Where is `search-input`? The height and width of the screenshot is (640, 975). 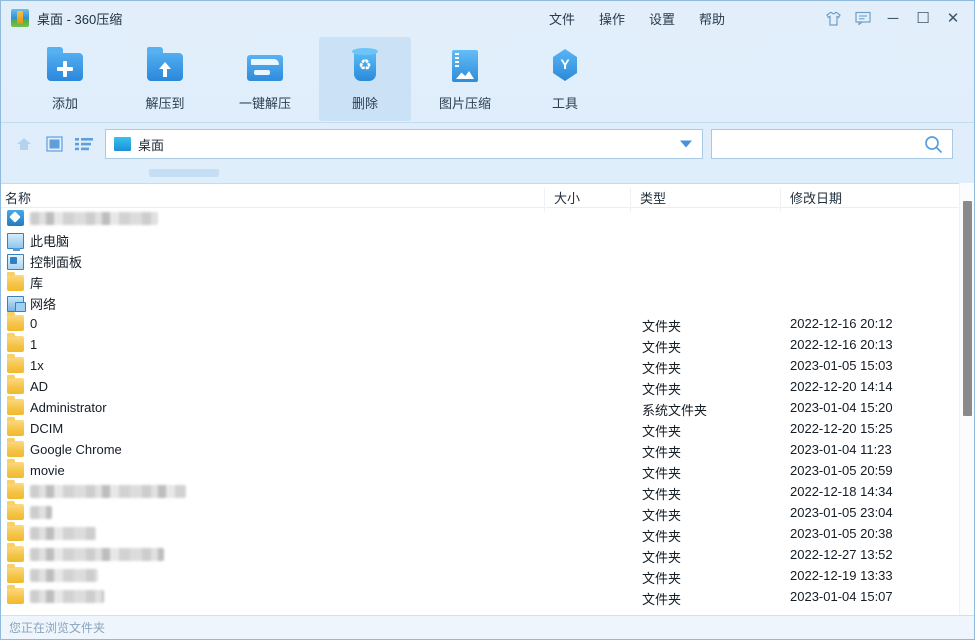
search-input is located at coordinates (820, 144).